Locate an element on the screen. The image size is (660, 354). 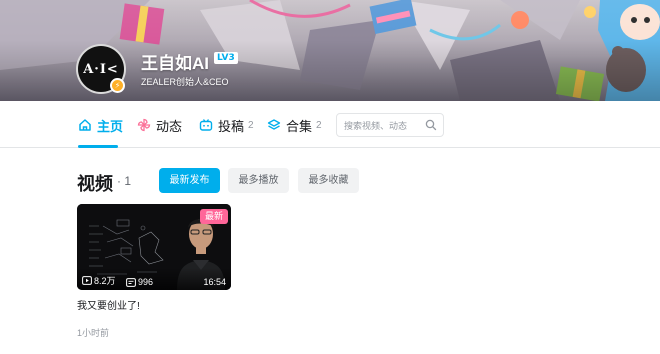
username: 王自如AI is located at coordinates (175, 61).